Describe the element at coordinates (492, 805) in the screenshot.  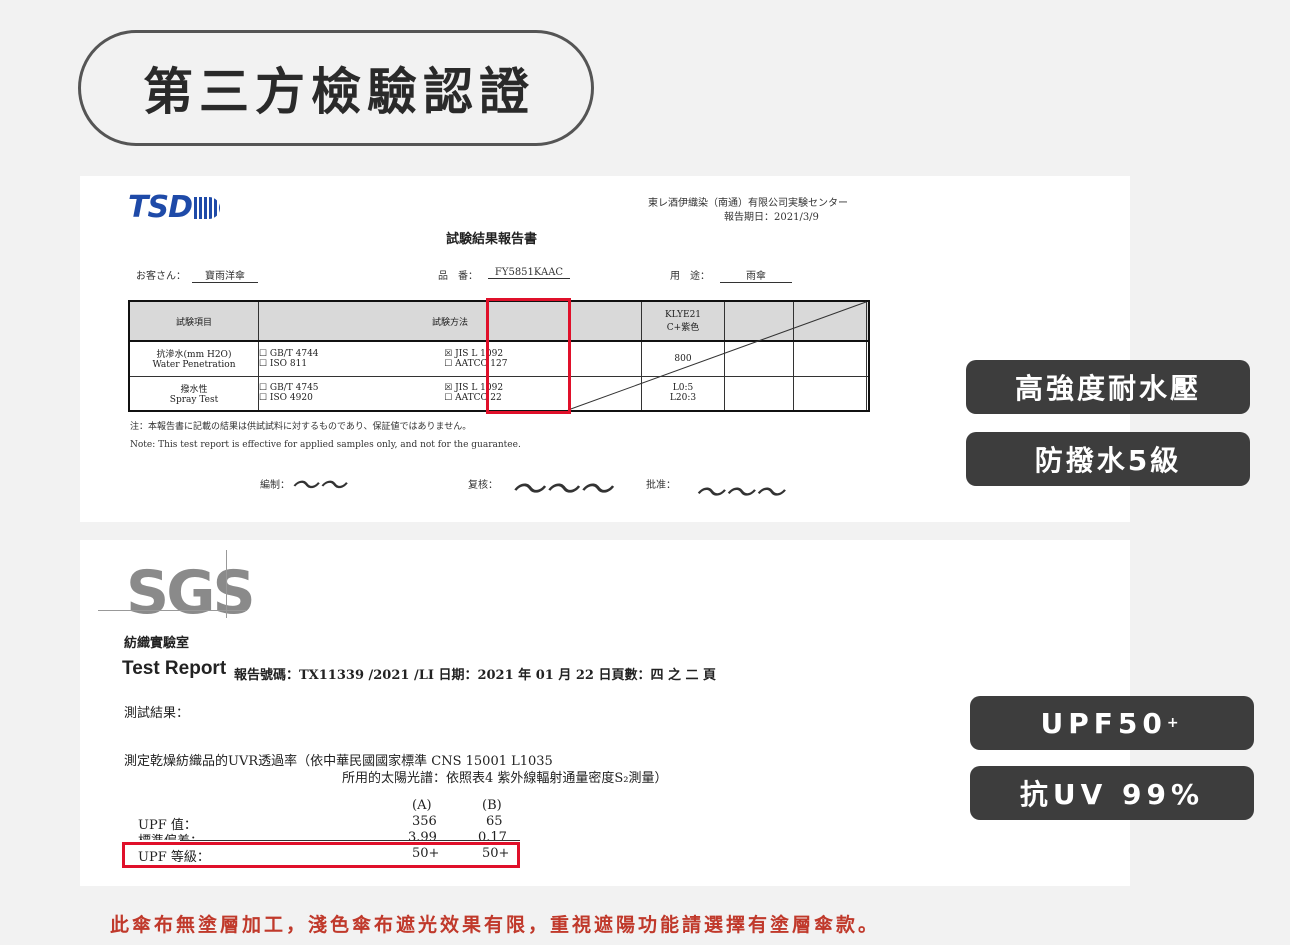
I see `col-b-header: (B)` at that location.